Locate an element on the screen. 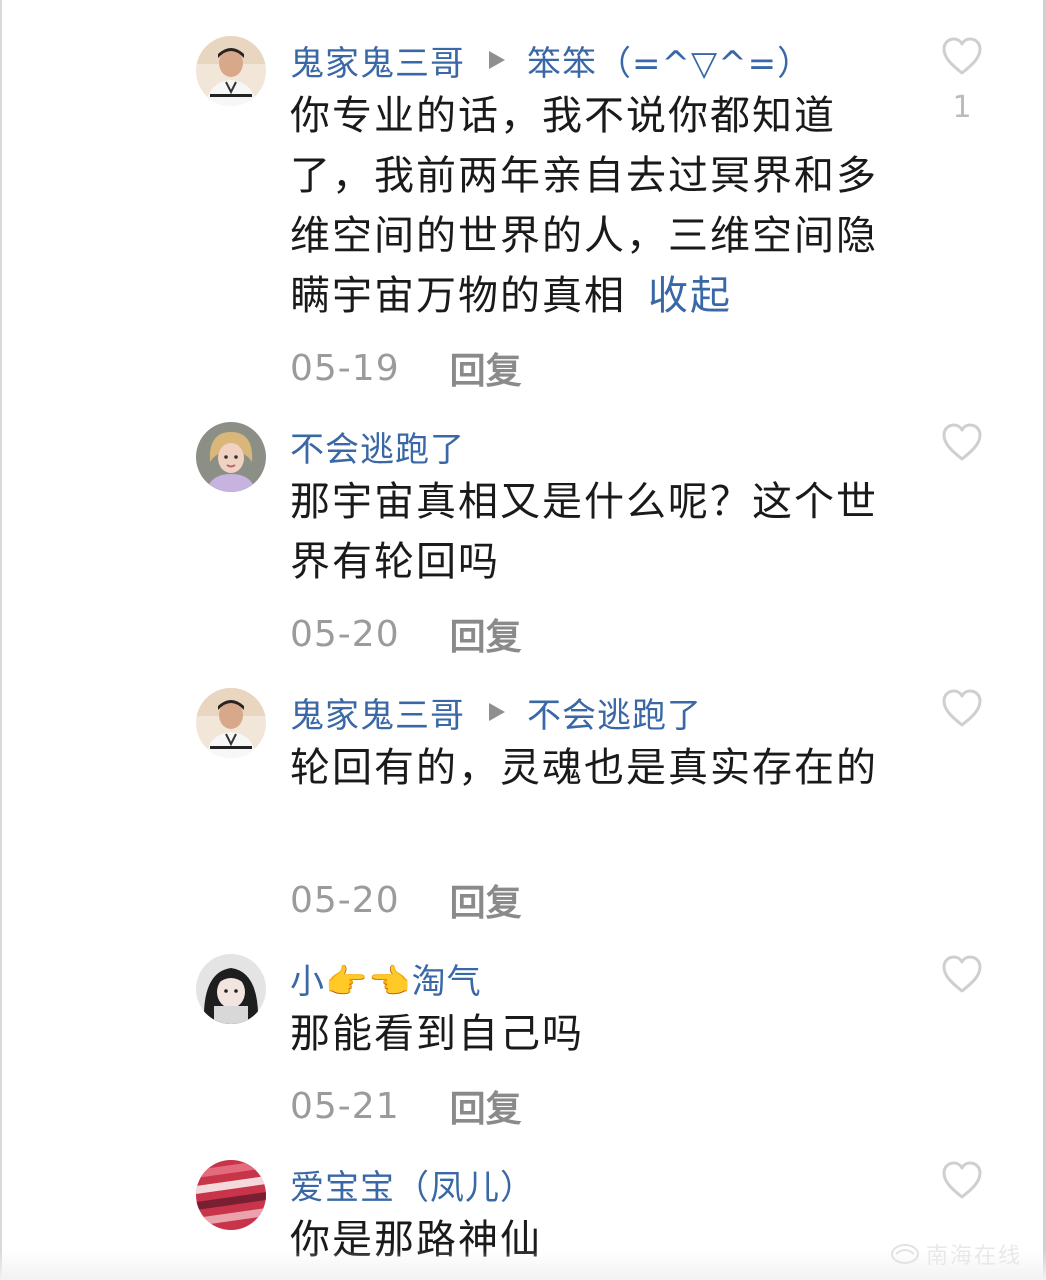 This screenshot has width=1046, height=1280. comment-meta: 05-21 回复 is located at coordinates (406, 1106).